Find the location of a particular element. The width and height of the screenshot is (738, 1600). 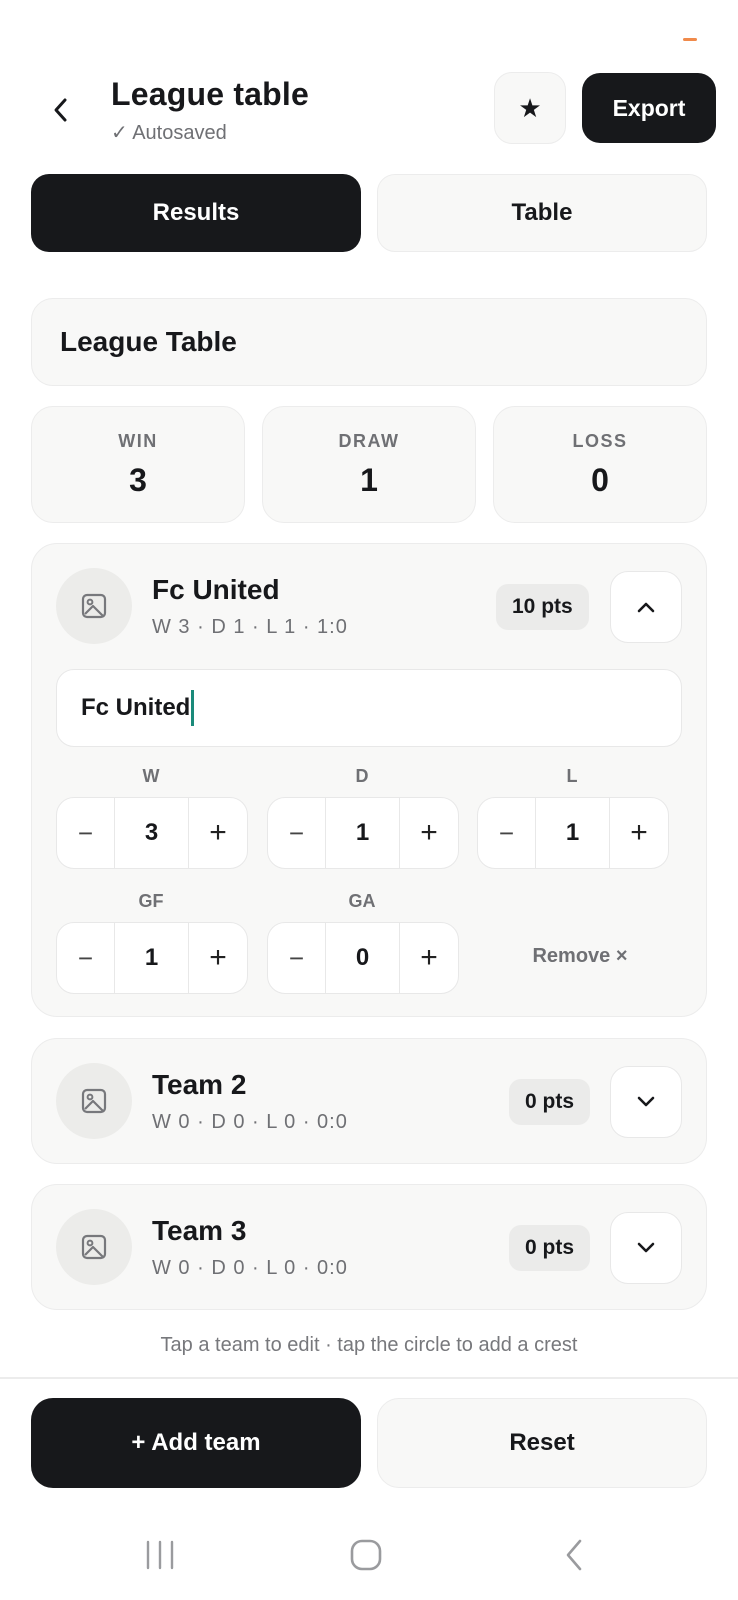

stat-label-w: W is located at coordinates (151, 776).